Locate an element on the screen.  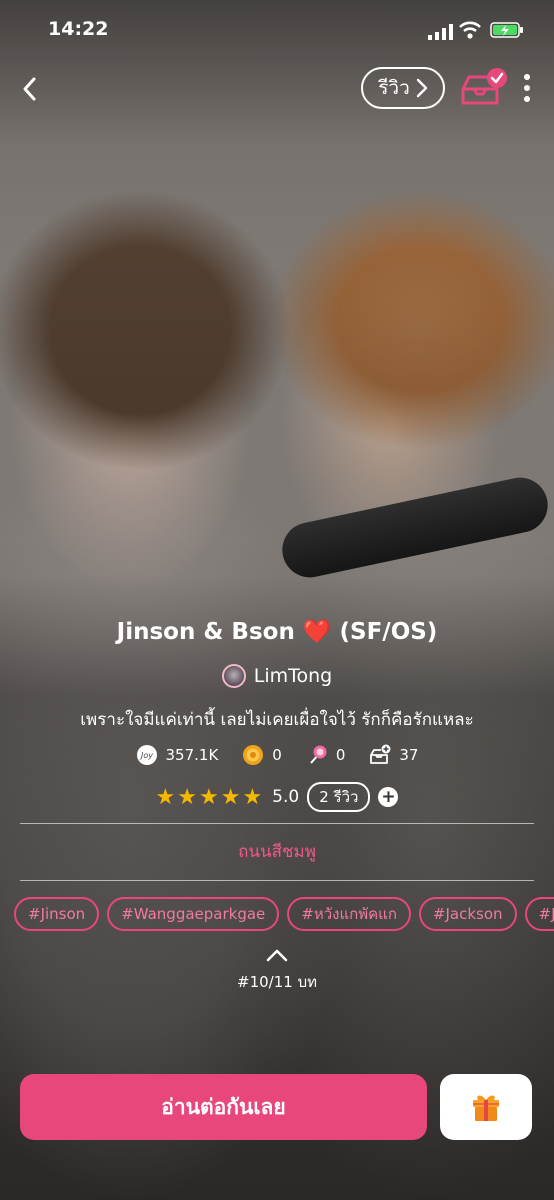
gift-icon is located at coordinates (486, 1108).